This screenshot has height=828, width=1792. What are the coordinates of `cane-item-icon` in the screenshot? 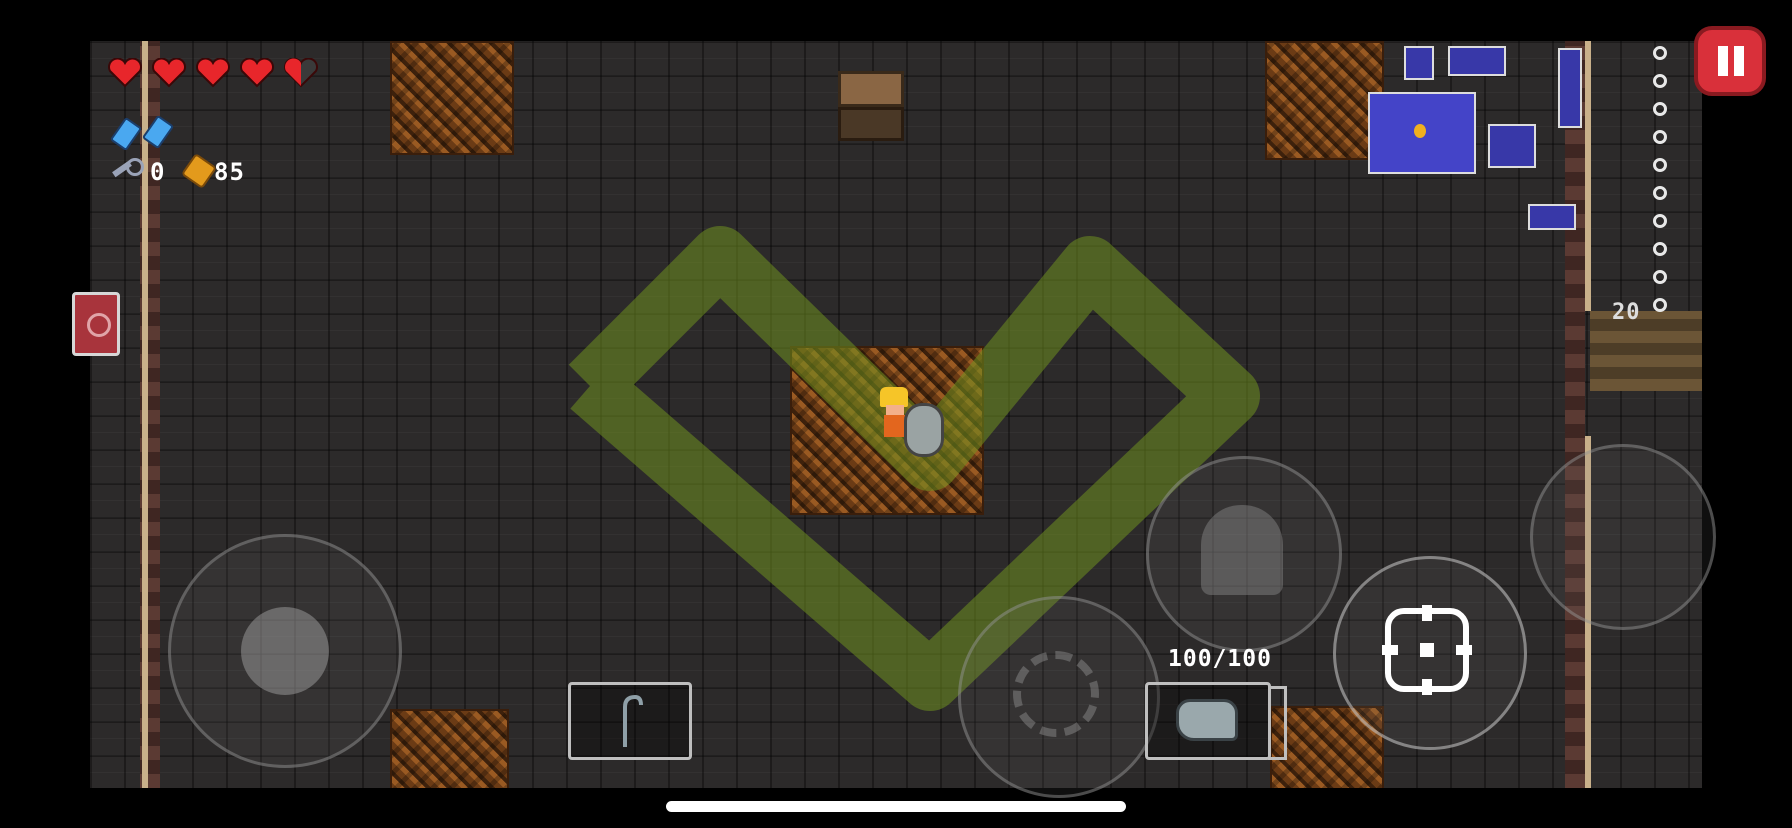 It's located at (633, 720).